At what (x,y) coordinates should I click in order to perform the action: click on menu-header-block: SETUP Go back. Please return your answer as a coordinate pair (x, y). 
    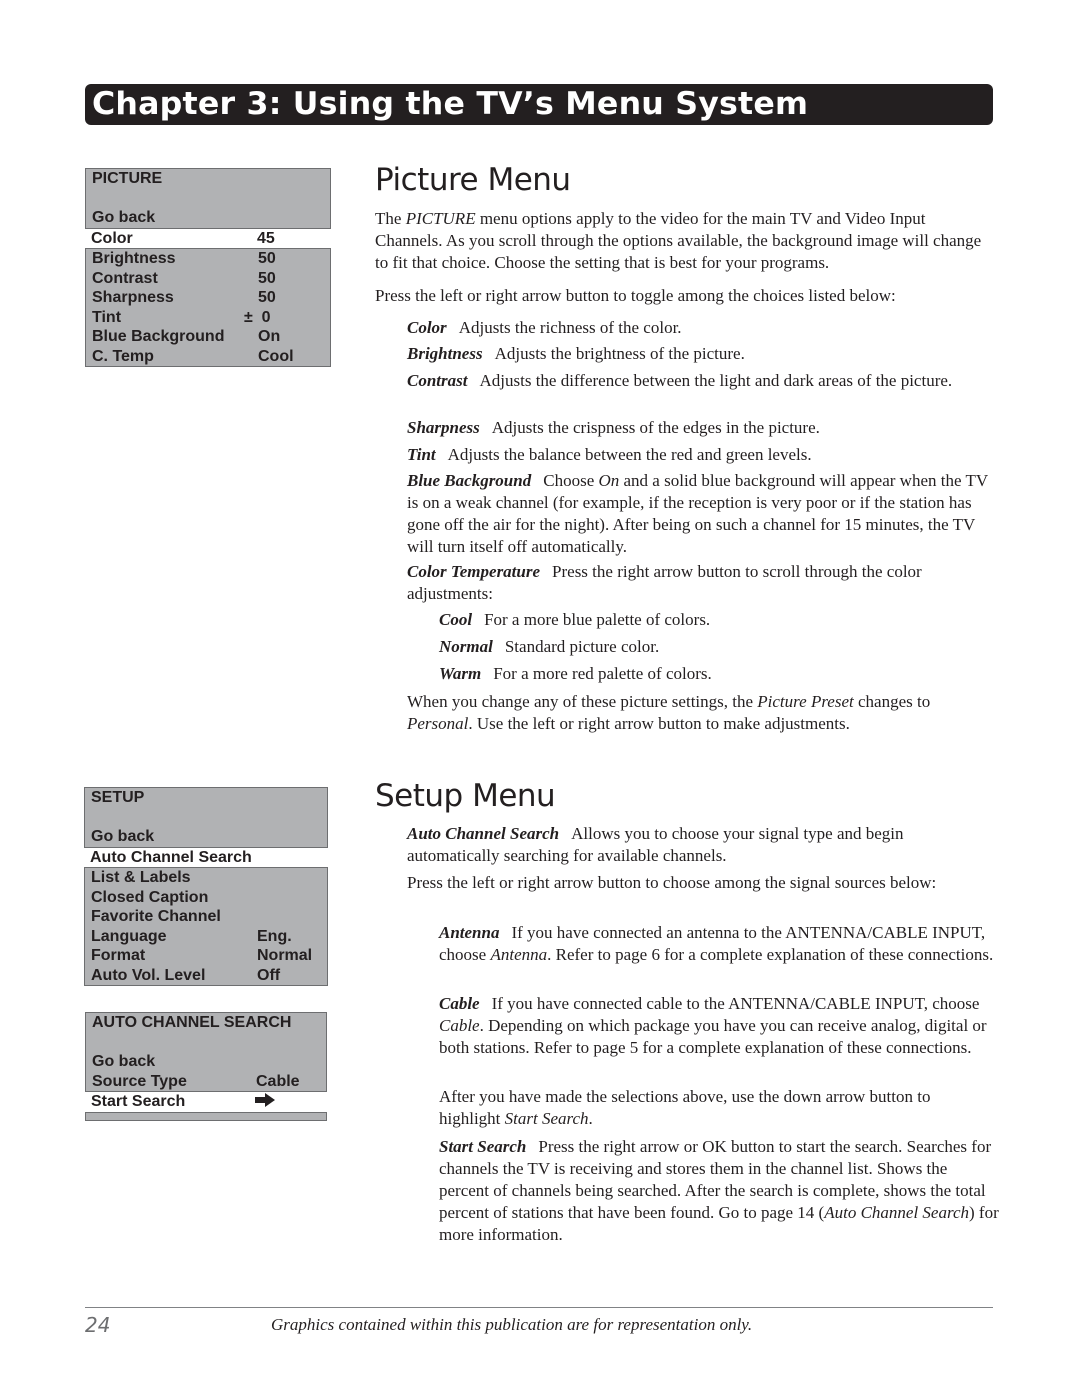
    Looking at the image, I should click on (206, 817).